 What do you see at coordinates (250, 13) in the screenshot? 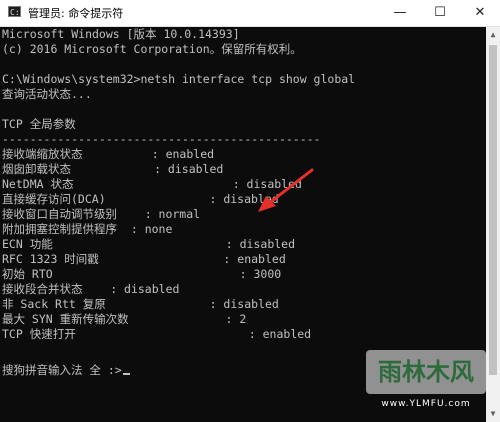
I see `title-bar: C: 管理员: 命令提示符 — ☐ ✕` at bounding box center [250, 13].